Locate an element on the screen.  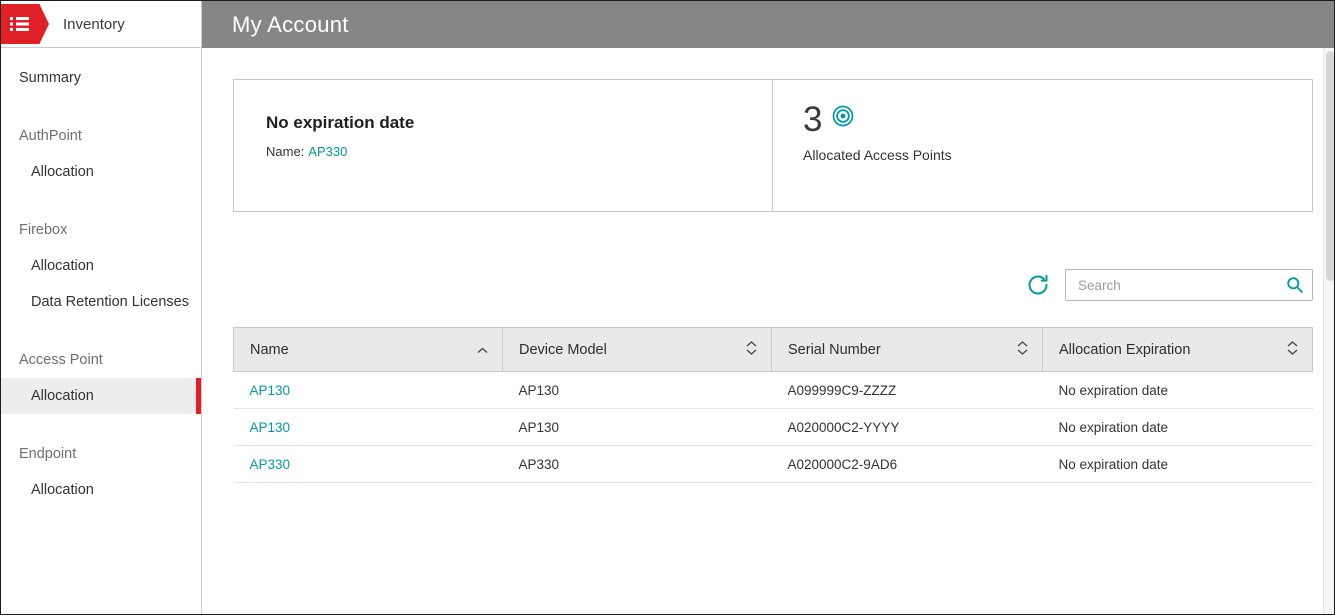
sidebar-header: Inventory is located at coordinates (101, 24).